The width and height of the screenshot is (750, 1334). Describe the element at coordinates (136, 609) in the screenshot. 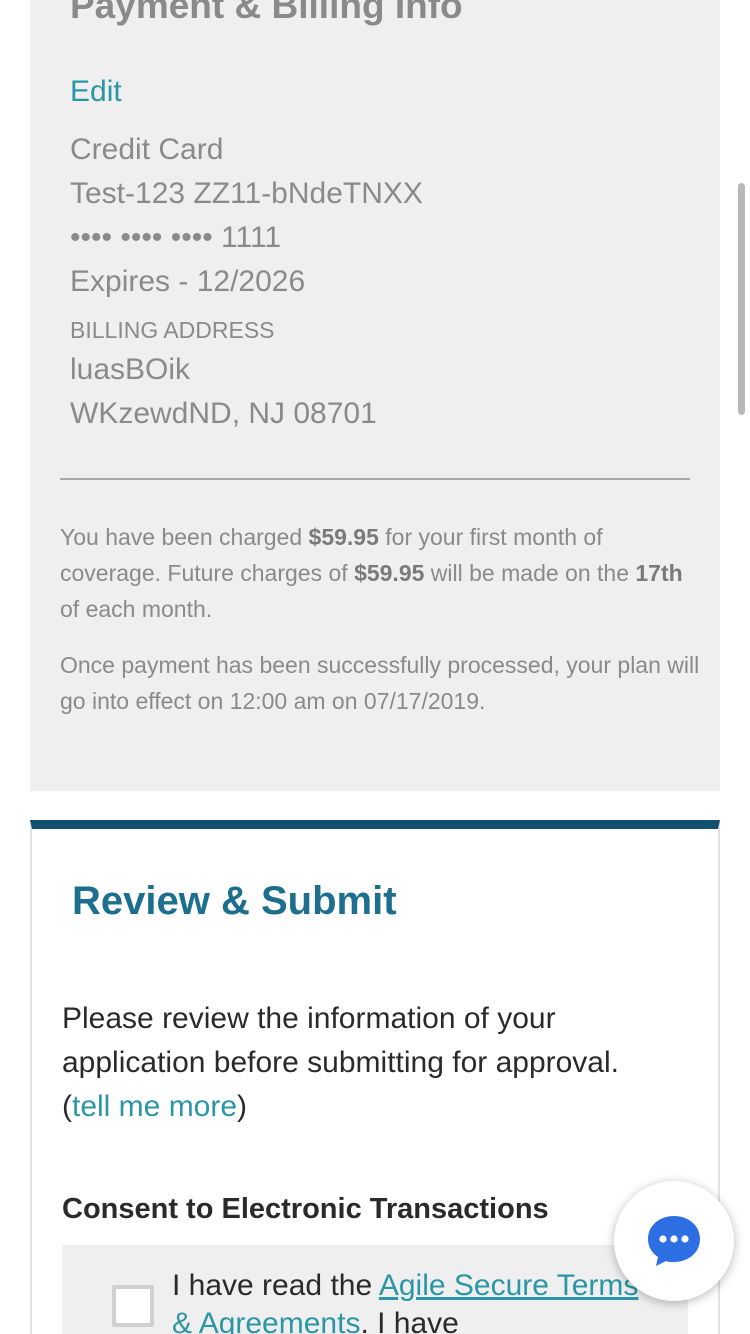

I see `charge-end: of each month.` at that location.